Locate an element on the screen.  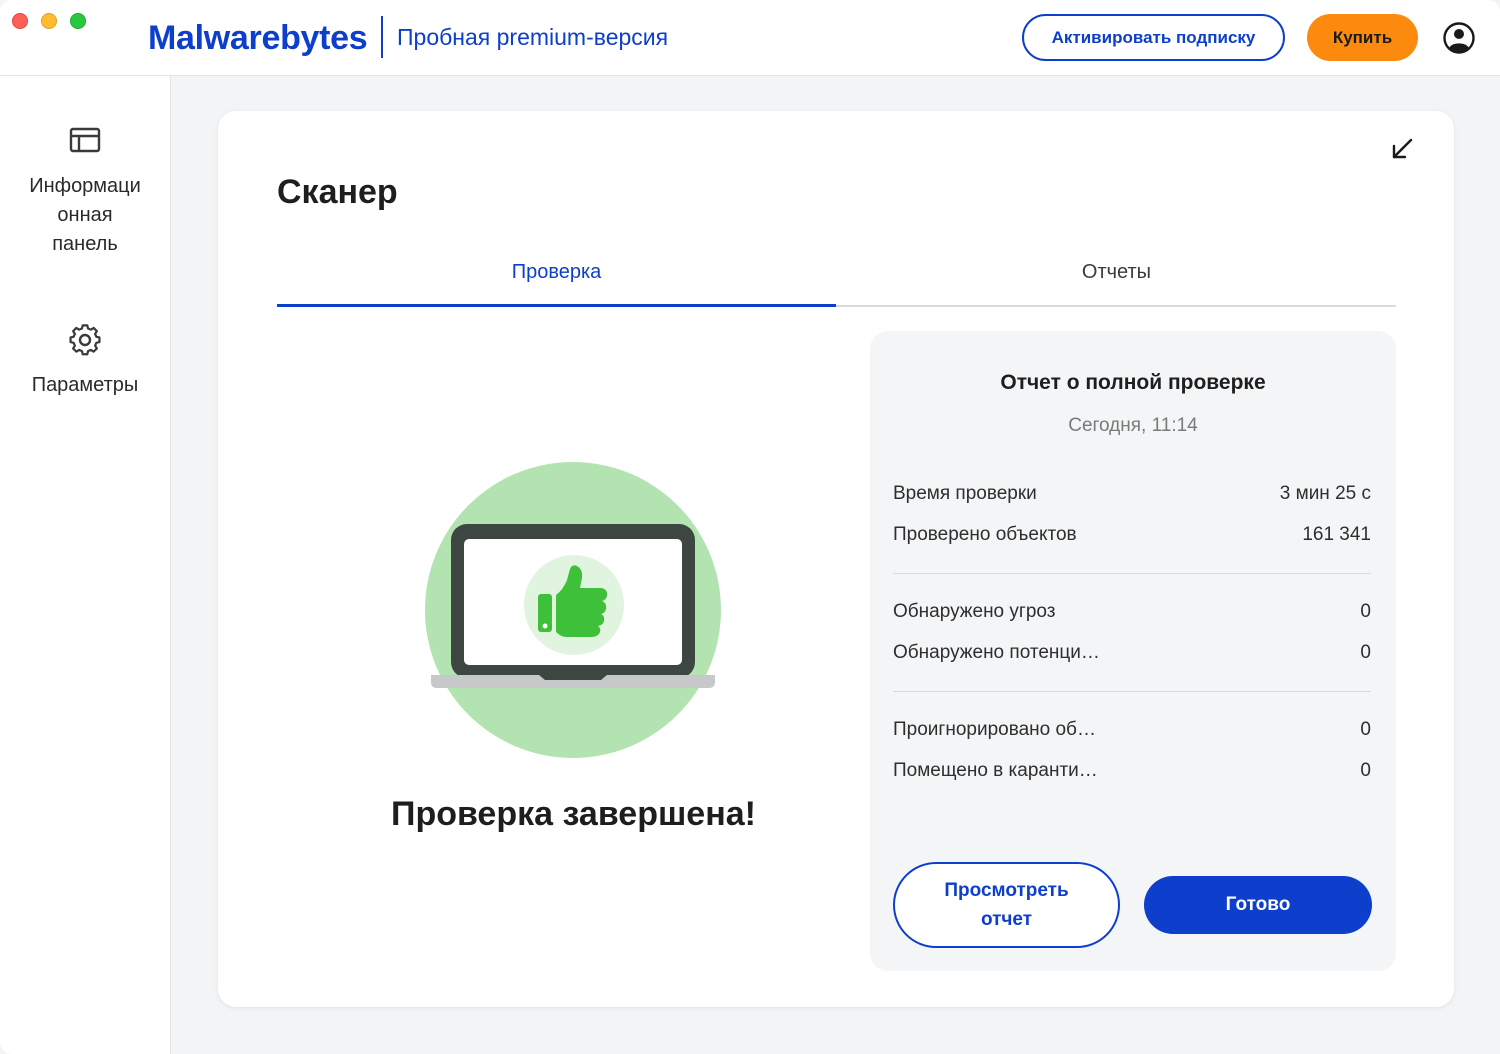
report-row-value: 161 341 is located at coordinates (1336, 534).